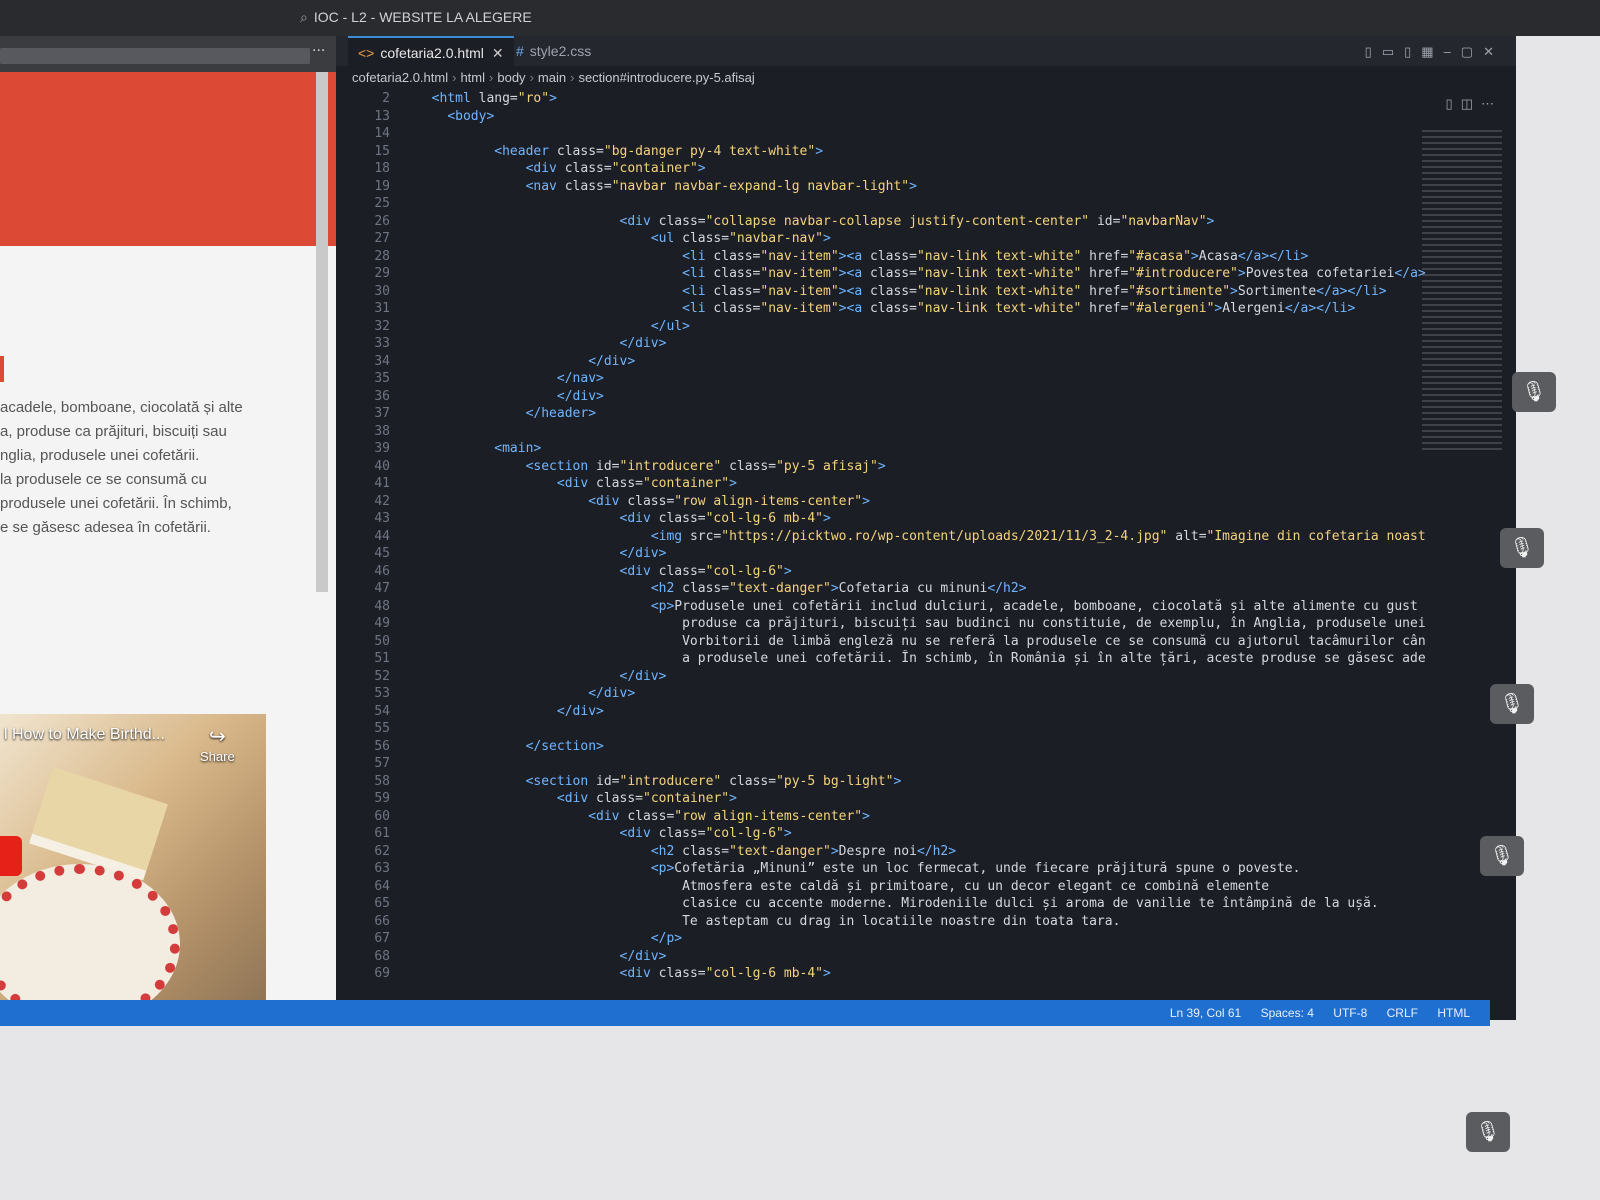 Image resolution: width=1600 pixels, height=1200 pixels. What do you see at coordinates (511, 77) in the screenshot?
I see `breadcrumb-item: body` at bounding box center [511, 77].